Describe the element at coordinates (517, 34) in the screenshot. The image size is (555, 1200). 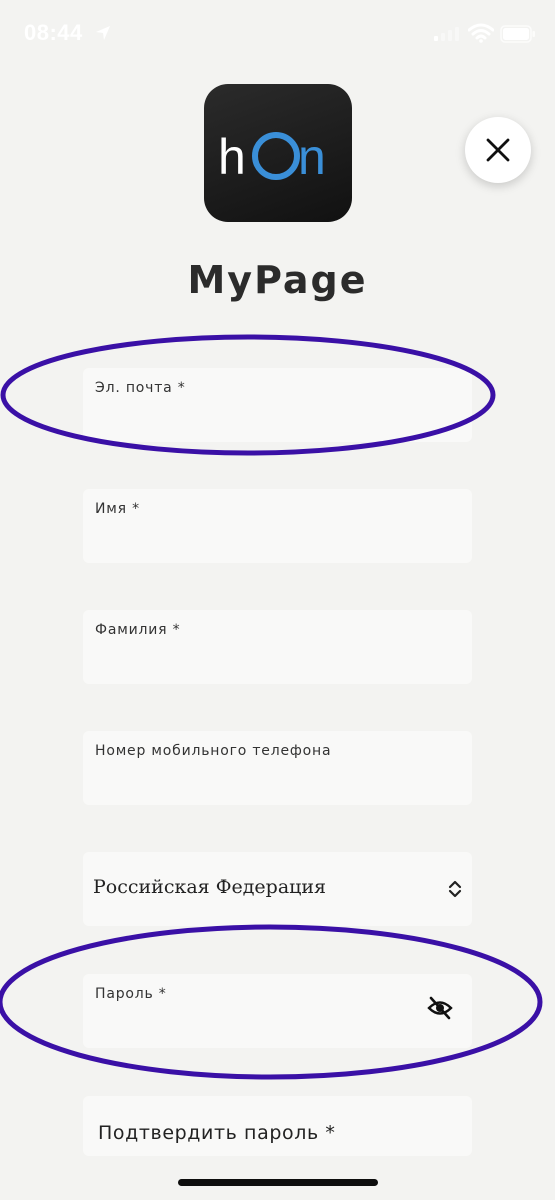
I see `battery-icon` at that location.